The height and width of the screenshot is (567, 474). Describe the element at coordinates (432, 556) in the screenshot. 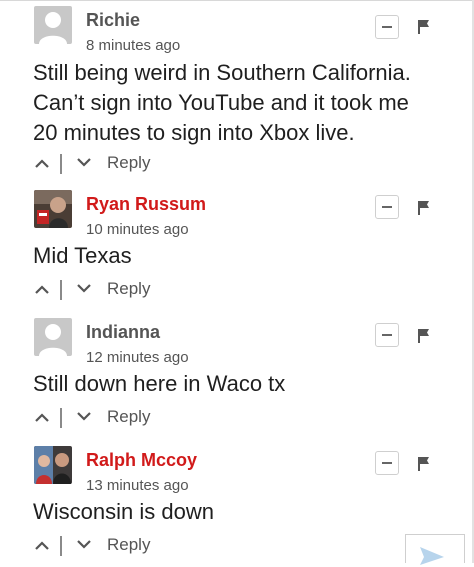

I see `send-icon` at that location.